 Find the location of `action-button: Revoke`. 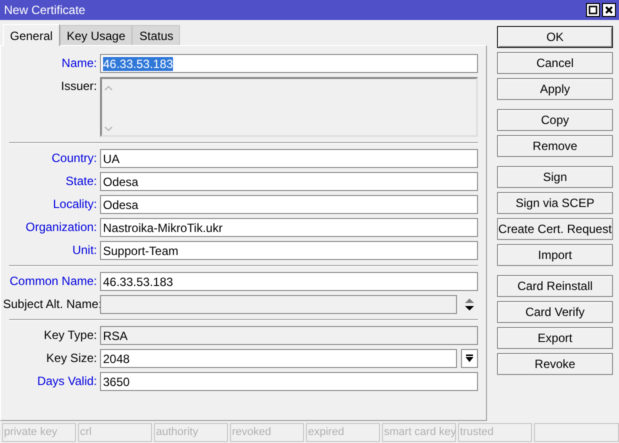

action-button: Revoke is located at coordinates (555, 364).